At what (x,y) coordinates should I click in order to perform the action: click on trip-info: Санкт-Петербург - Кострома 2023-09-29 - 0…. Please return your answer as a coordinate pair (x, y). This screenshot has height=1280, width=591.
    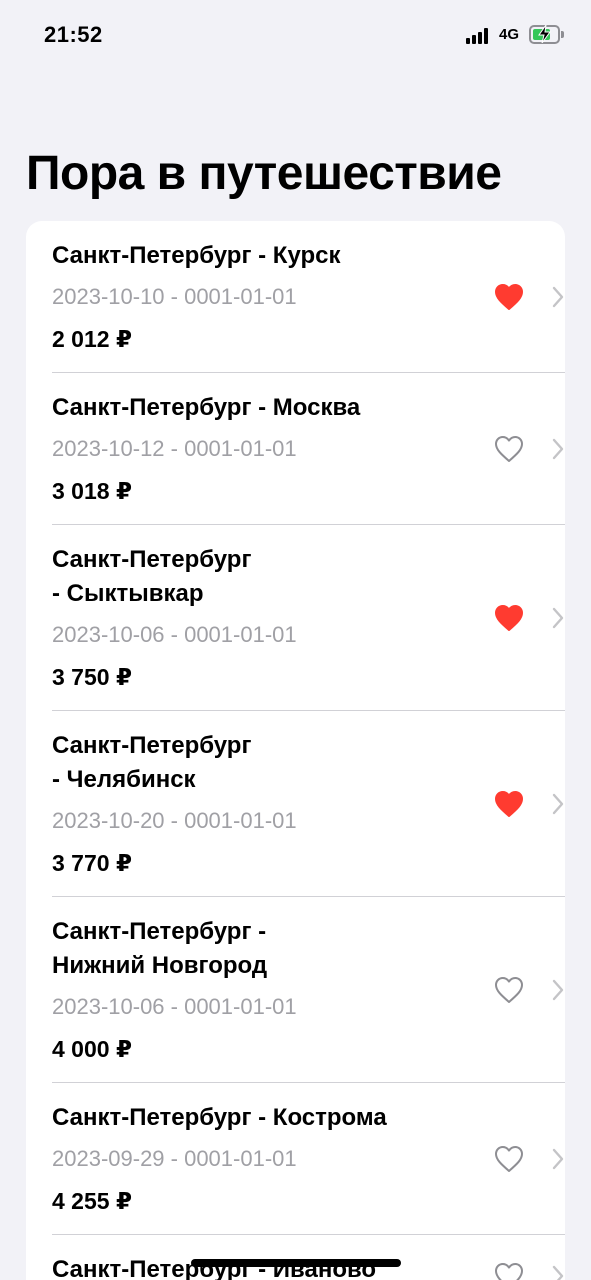
    Looking at the image, I should click on (252, 1158).